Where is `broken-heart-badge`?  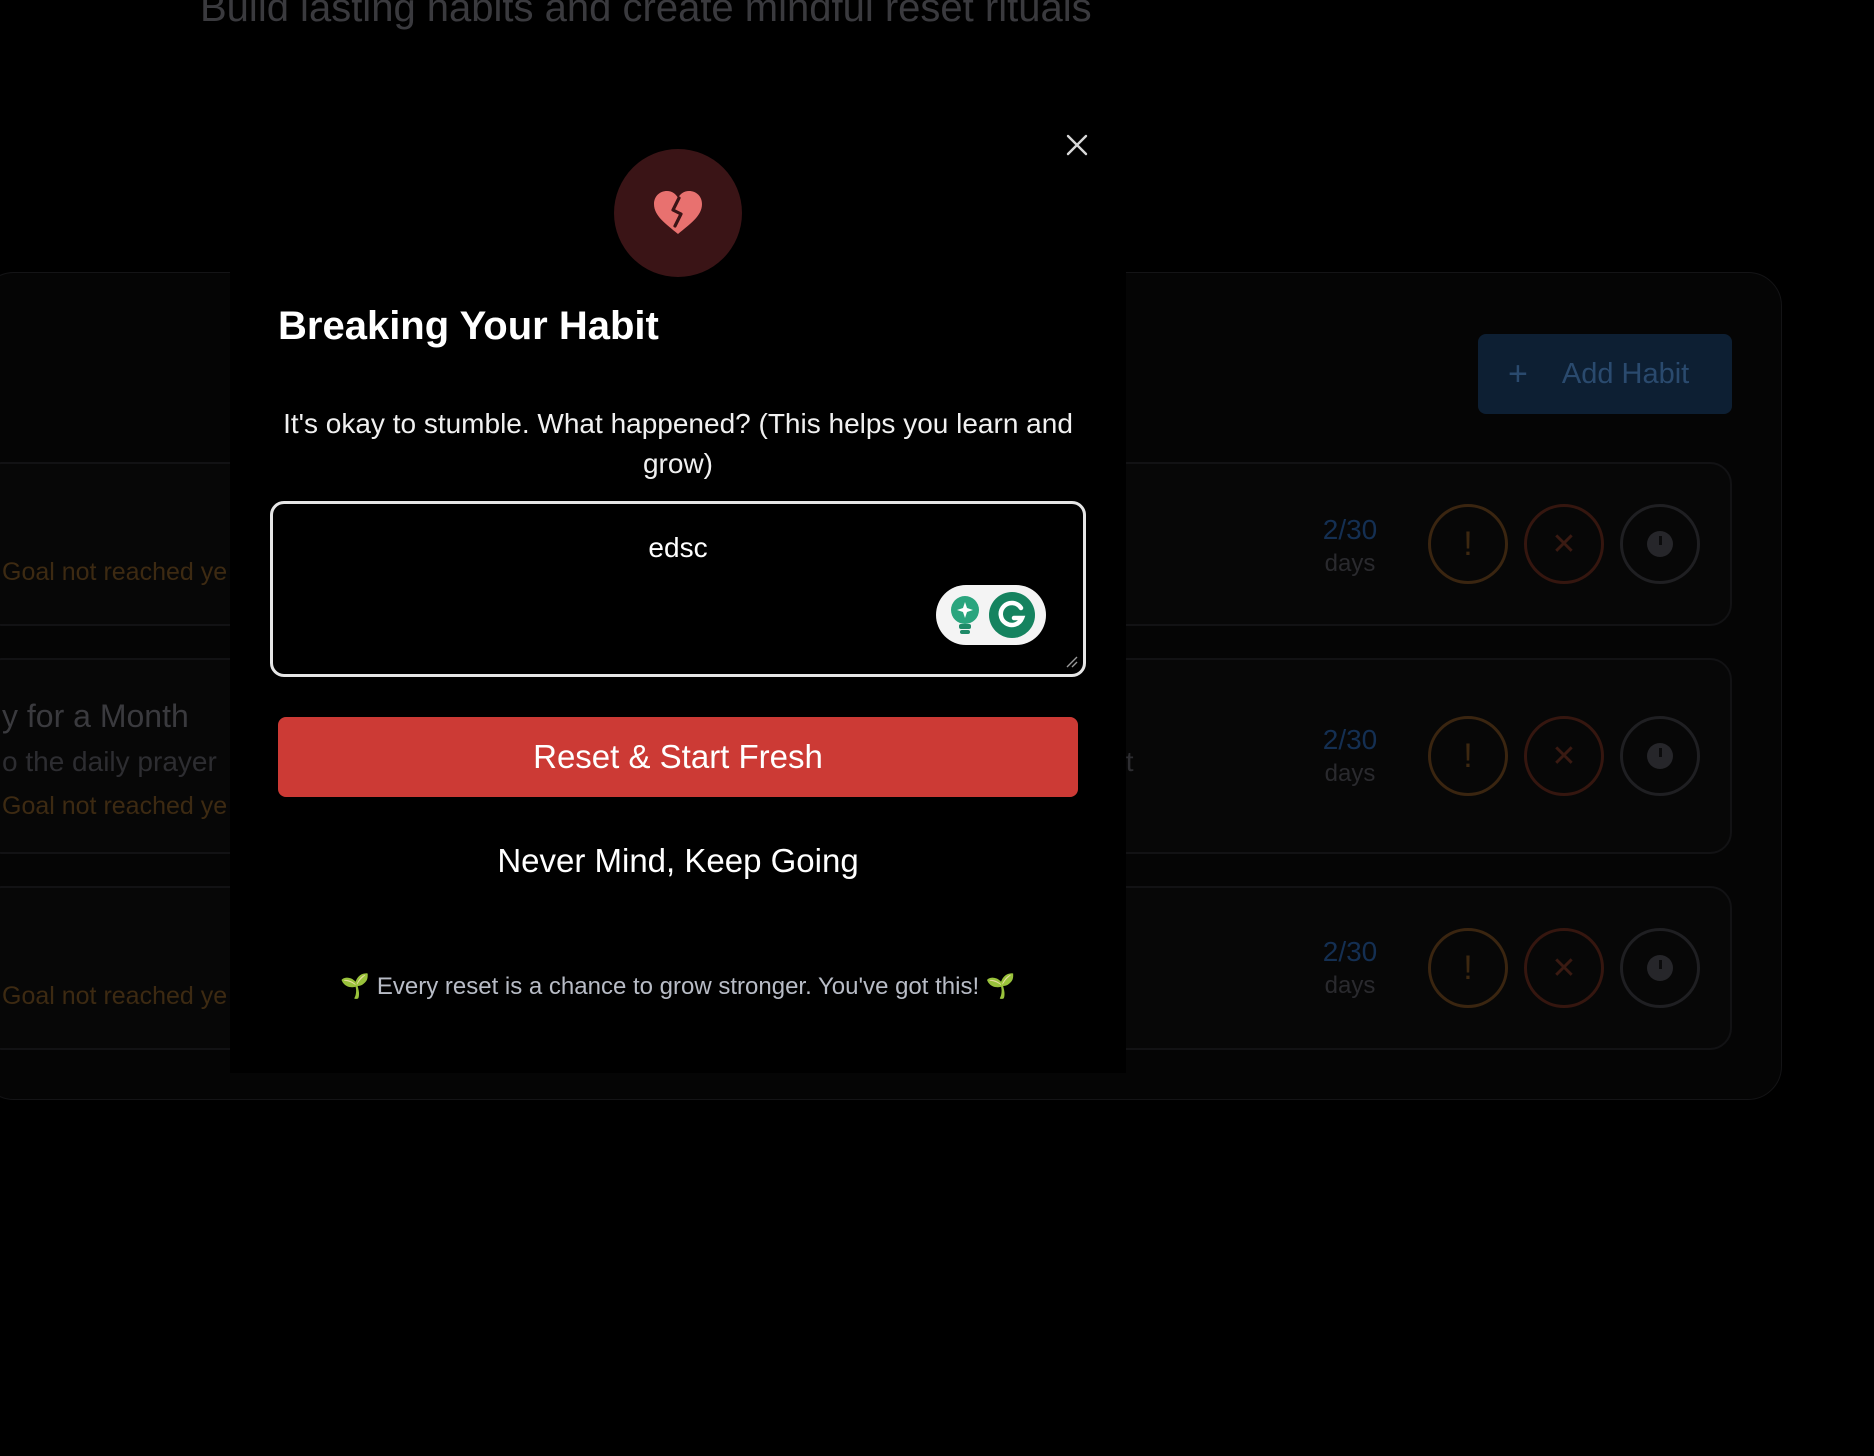
broken-heart-badge is located at coordinates (678, 213).